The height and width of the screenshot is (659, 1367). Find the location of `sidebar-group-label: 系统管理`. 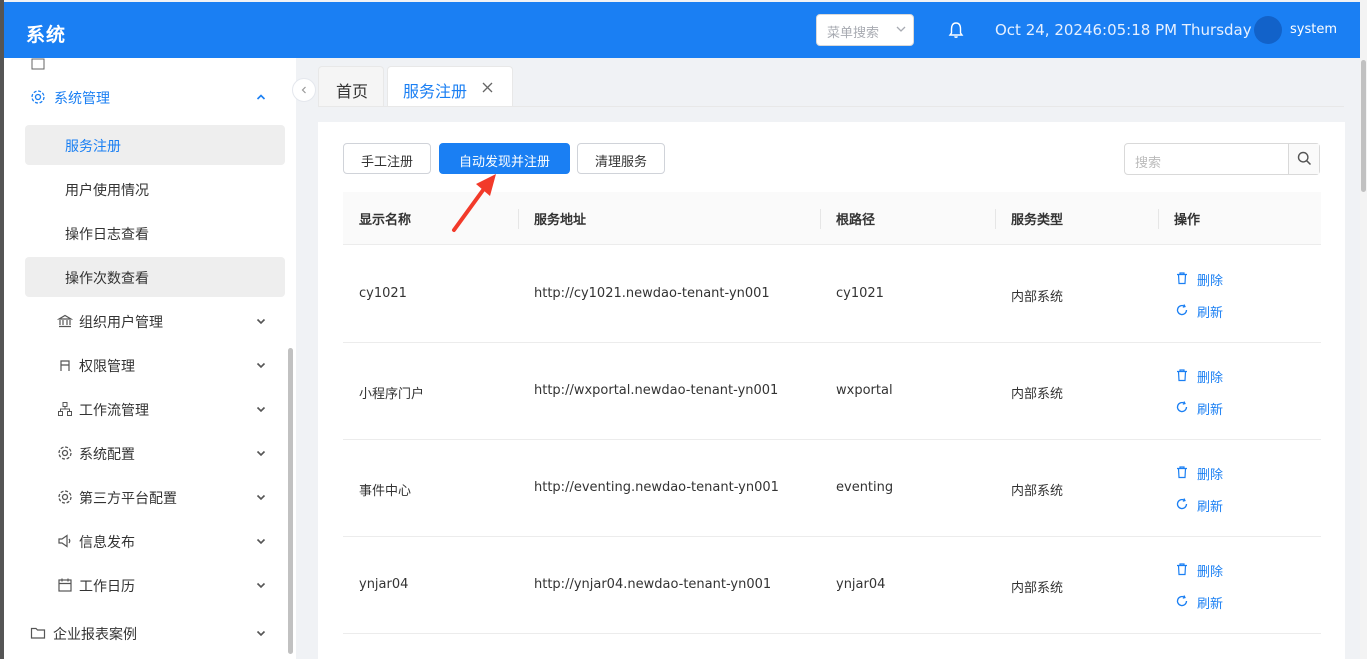

sidebar-group-label: 系统管理 is located at coordinates (82, 99).